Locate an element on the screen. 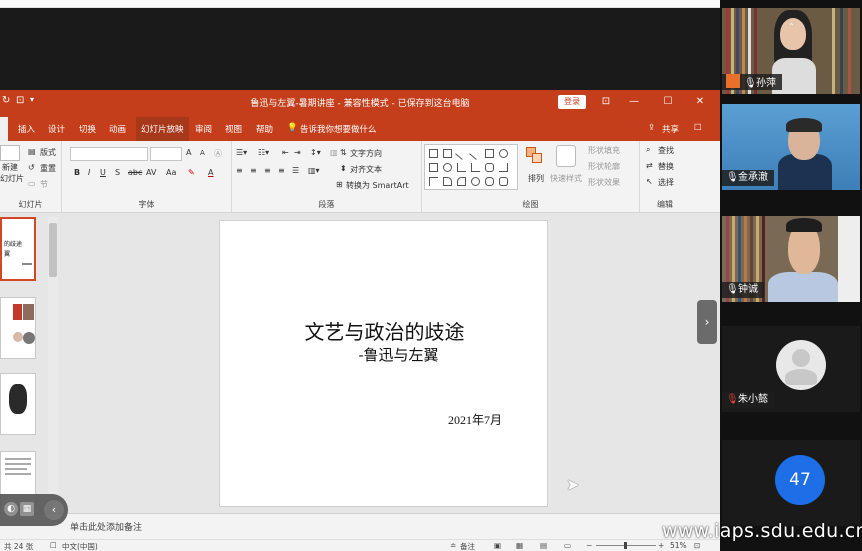 The width and height of the screenshot is (862, 551). strikethrough-button: abc is located at coordinates (135, 172).